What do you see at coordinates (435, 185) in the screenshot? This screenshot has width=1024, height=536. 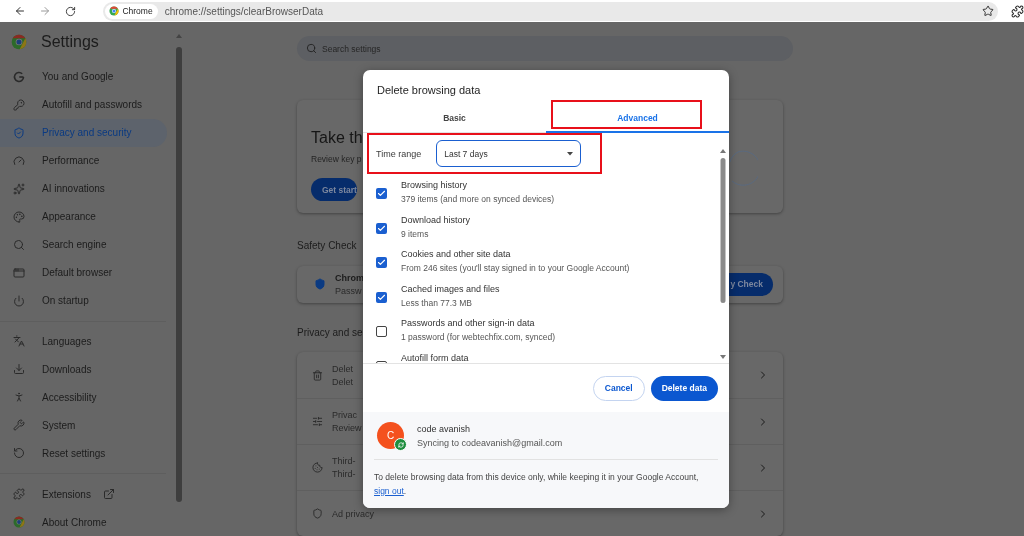 I see `option-title: Browsing history` at bounding box center [435, 185].